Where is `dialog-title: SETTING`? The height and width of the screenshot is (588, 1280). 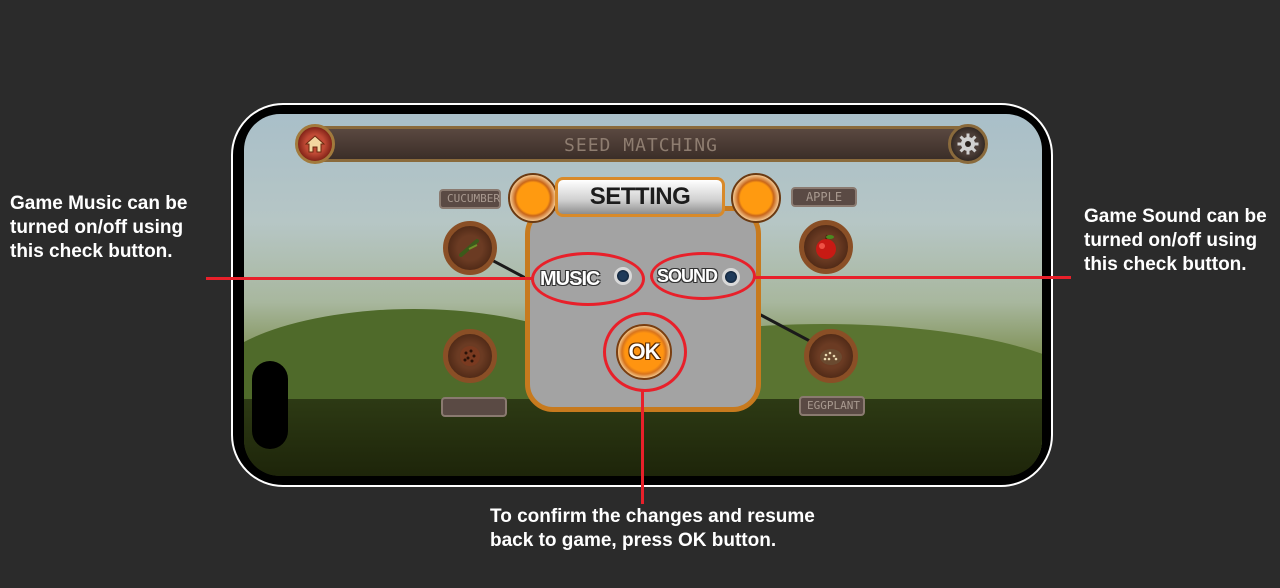 dialog-title: SETTING is located at coordinates (640, 196).